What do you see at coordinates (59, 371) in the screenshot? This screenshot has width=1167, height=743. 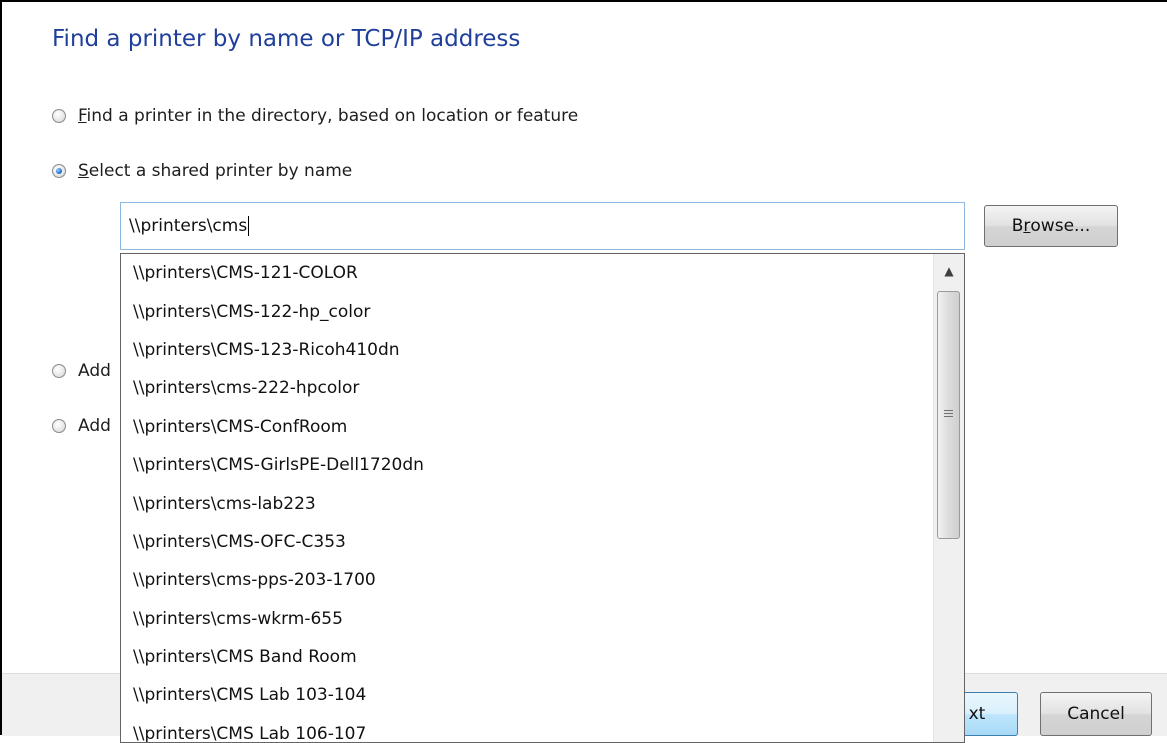 I see `radio-add-tcp-ip` at bounding box center [59, 371].